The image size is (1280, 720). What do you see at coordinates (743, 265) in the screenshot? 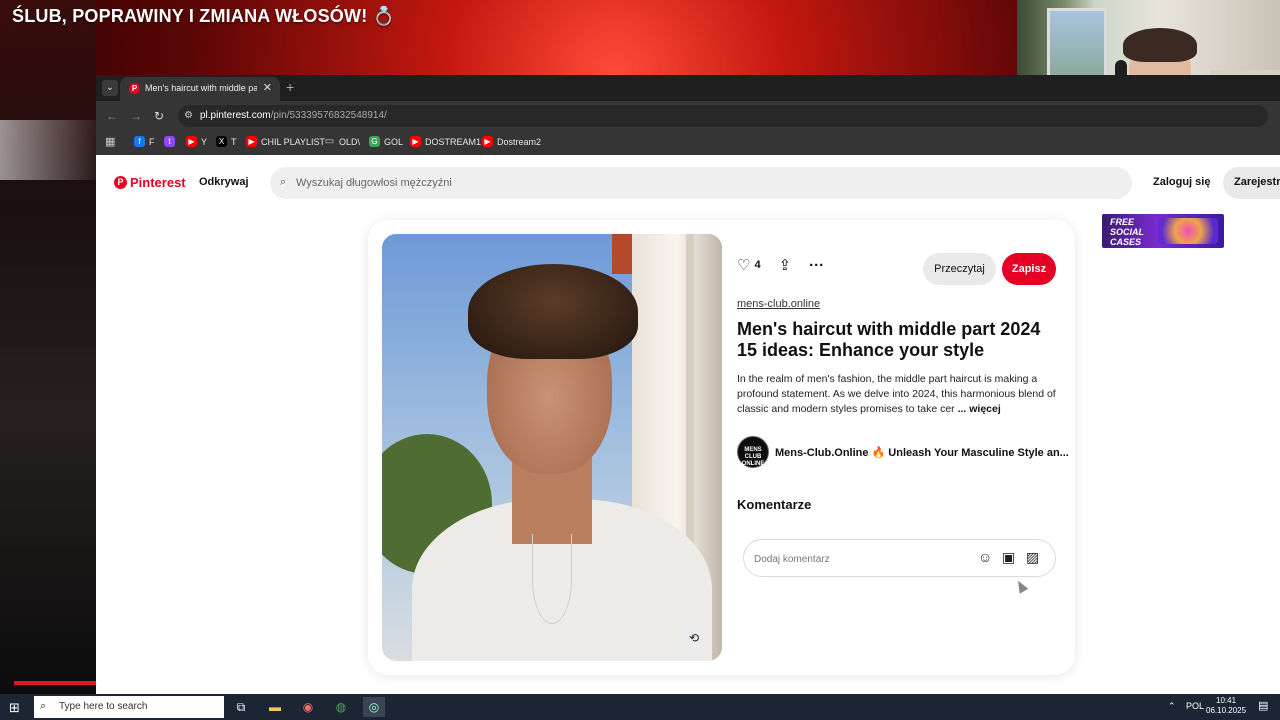
I see `heart-icon: ♡` at bounding box center [743, 265].